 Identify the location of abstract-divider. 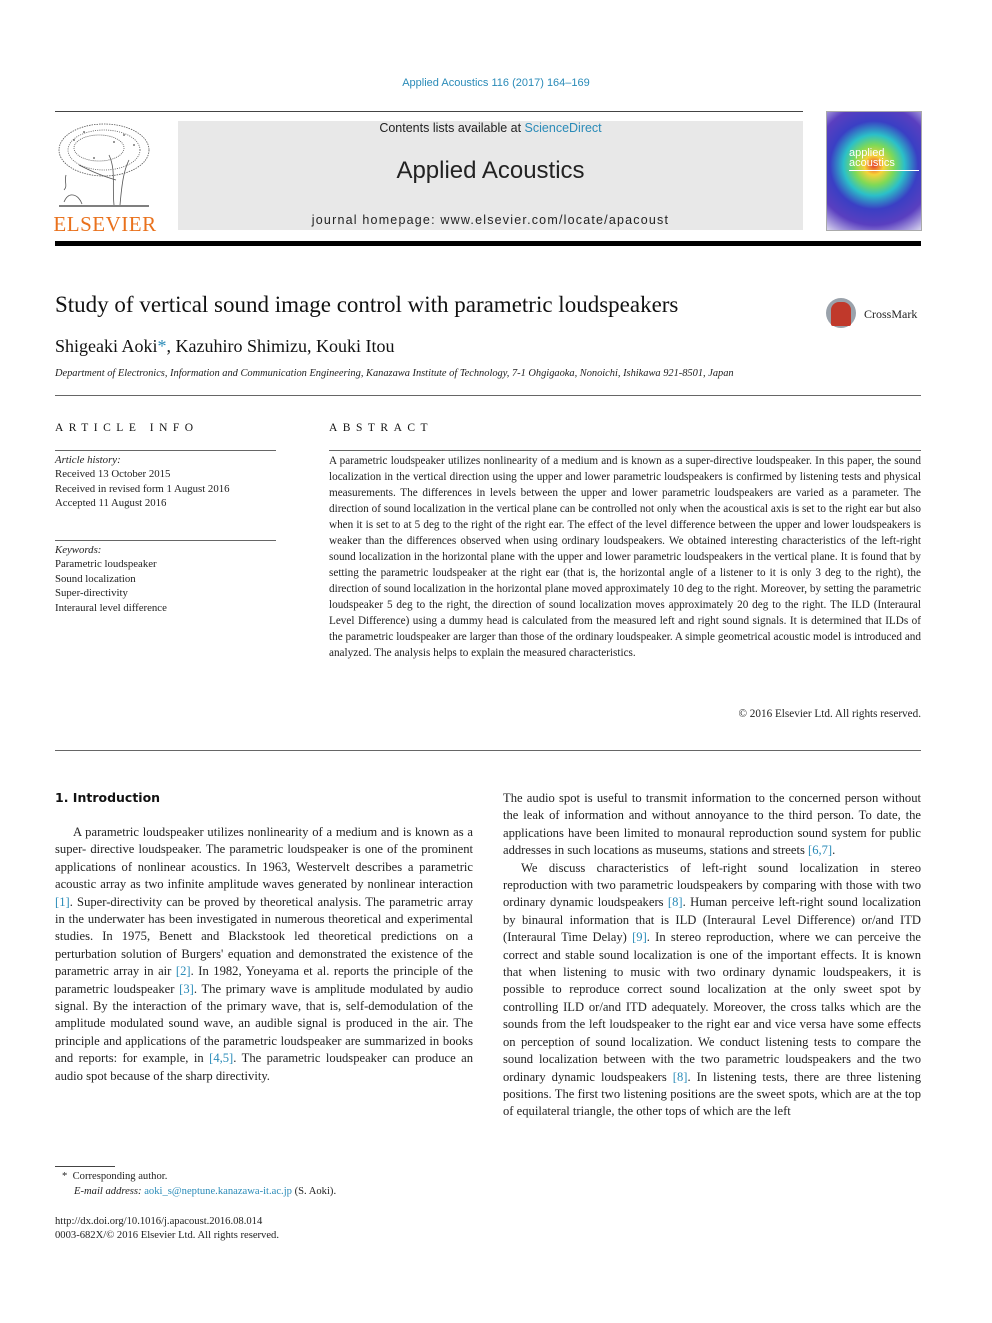
(625, 450).